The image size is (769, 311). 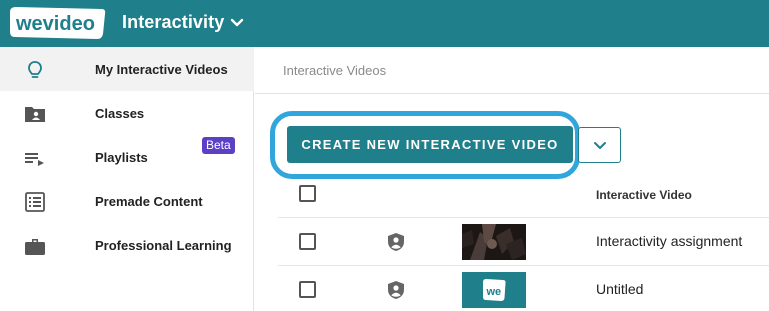 I want to click on breadcrumb: Interactive Videos, so click(x=334, y=70).